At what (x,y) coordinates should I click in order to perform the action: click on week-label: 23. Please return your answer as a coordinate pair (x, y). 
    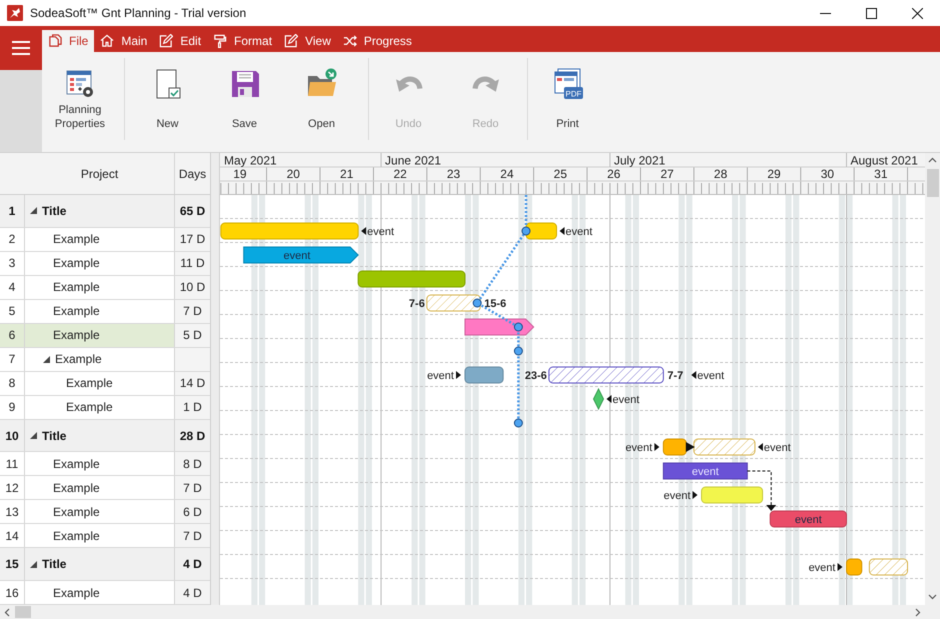
    Looking at the image, I should click on (453, 174).